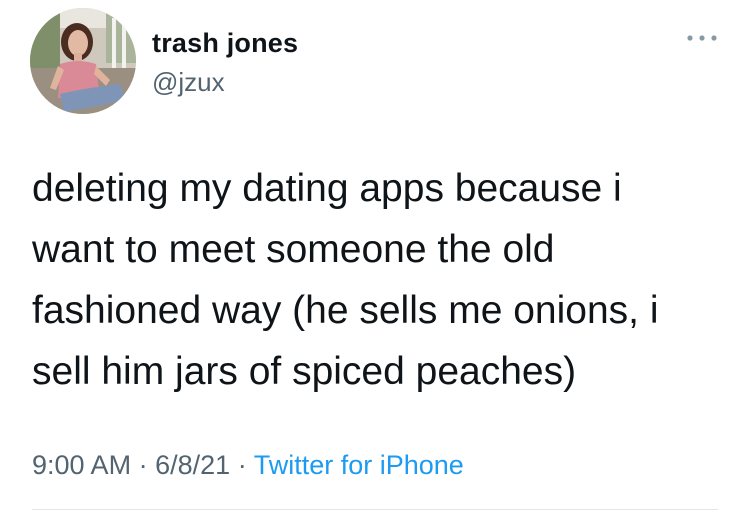  Describe the element at coordinates (248, 465) in the screenshot. I see `tweet-metadata: 9:00 AM · 6/8/21 · Twitter for iPhone` at that location.